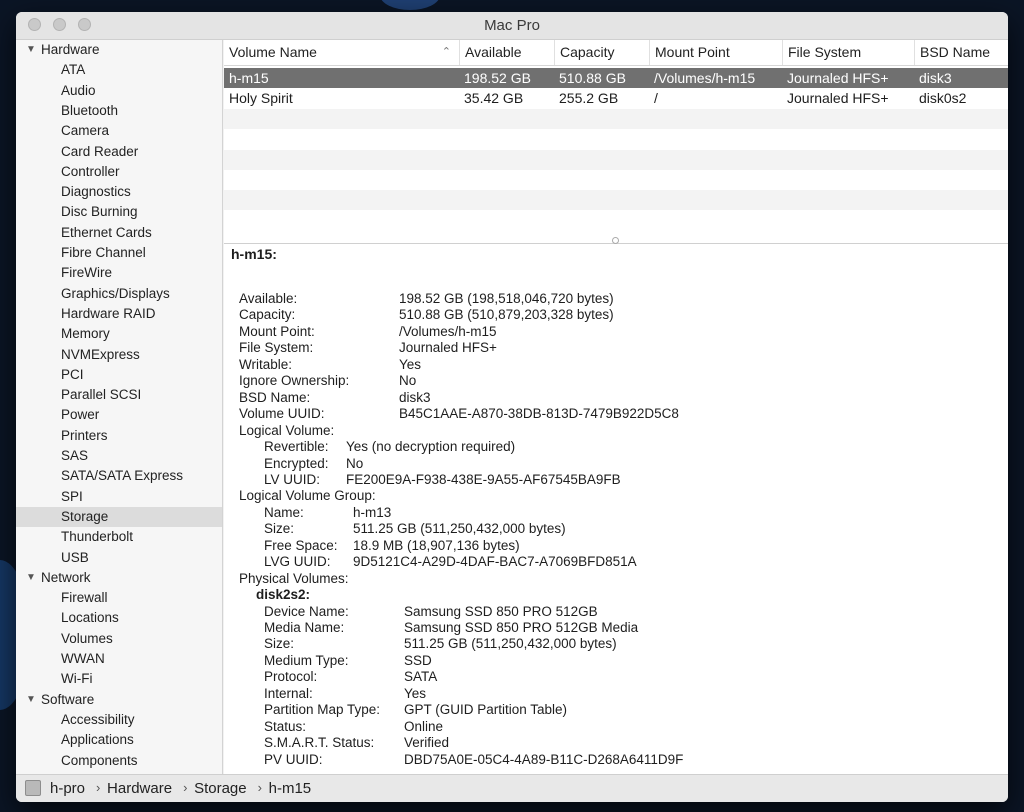  I want to click on sidebar-item-graphics-displays: Graphics/Displays, so click(119, 294).